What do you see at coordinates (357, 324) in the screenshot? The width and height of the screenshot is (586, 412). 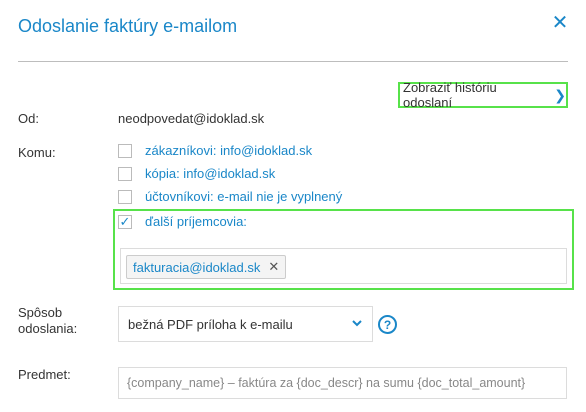 I see `chevron-down-icon` at bounding box center [357, 324].